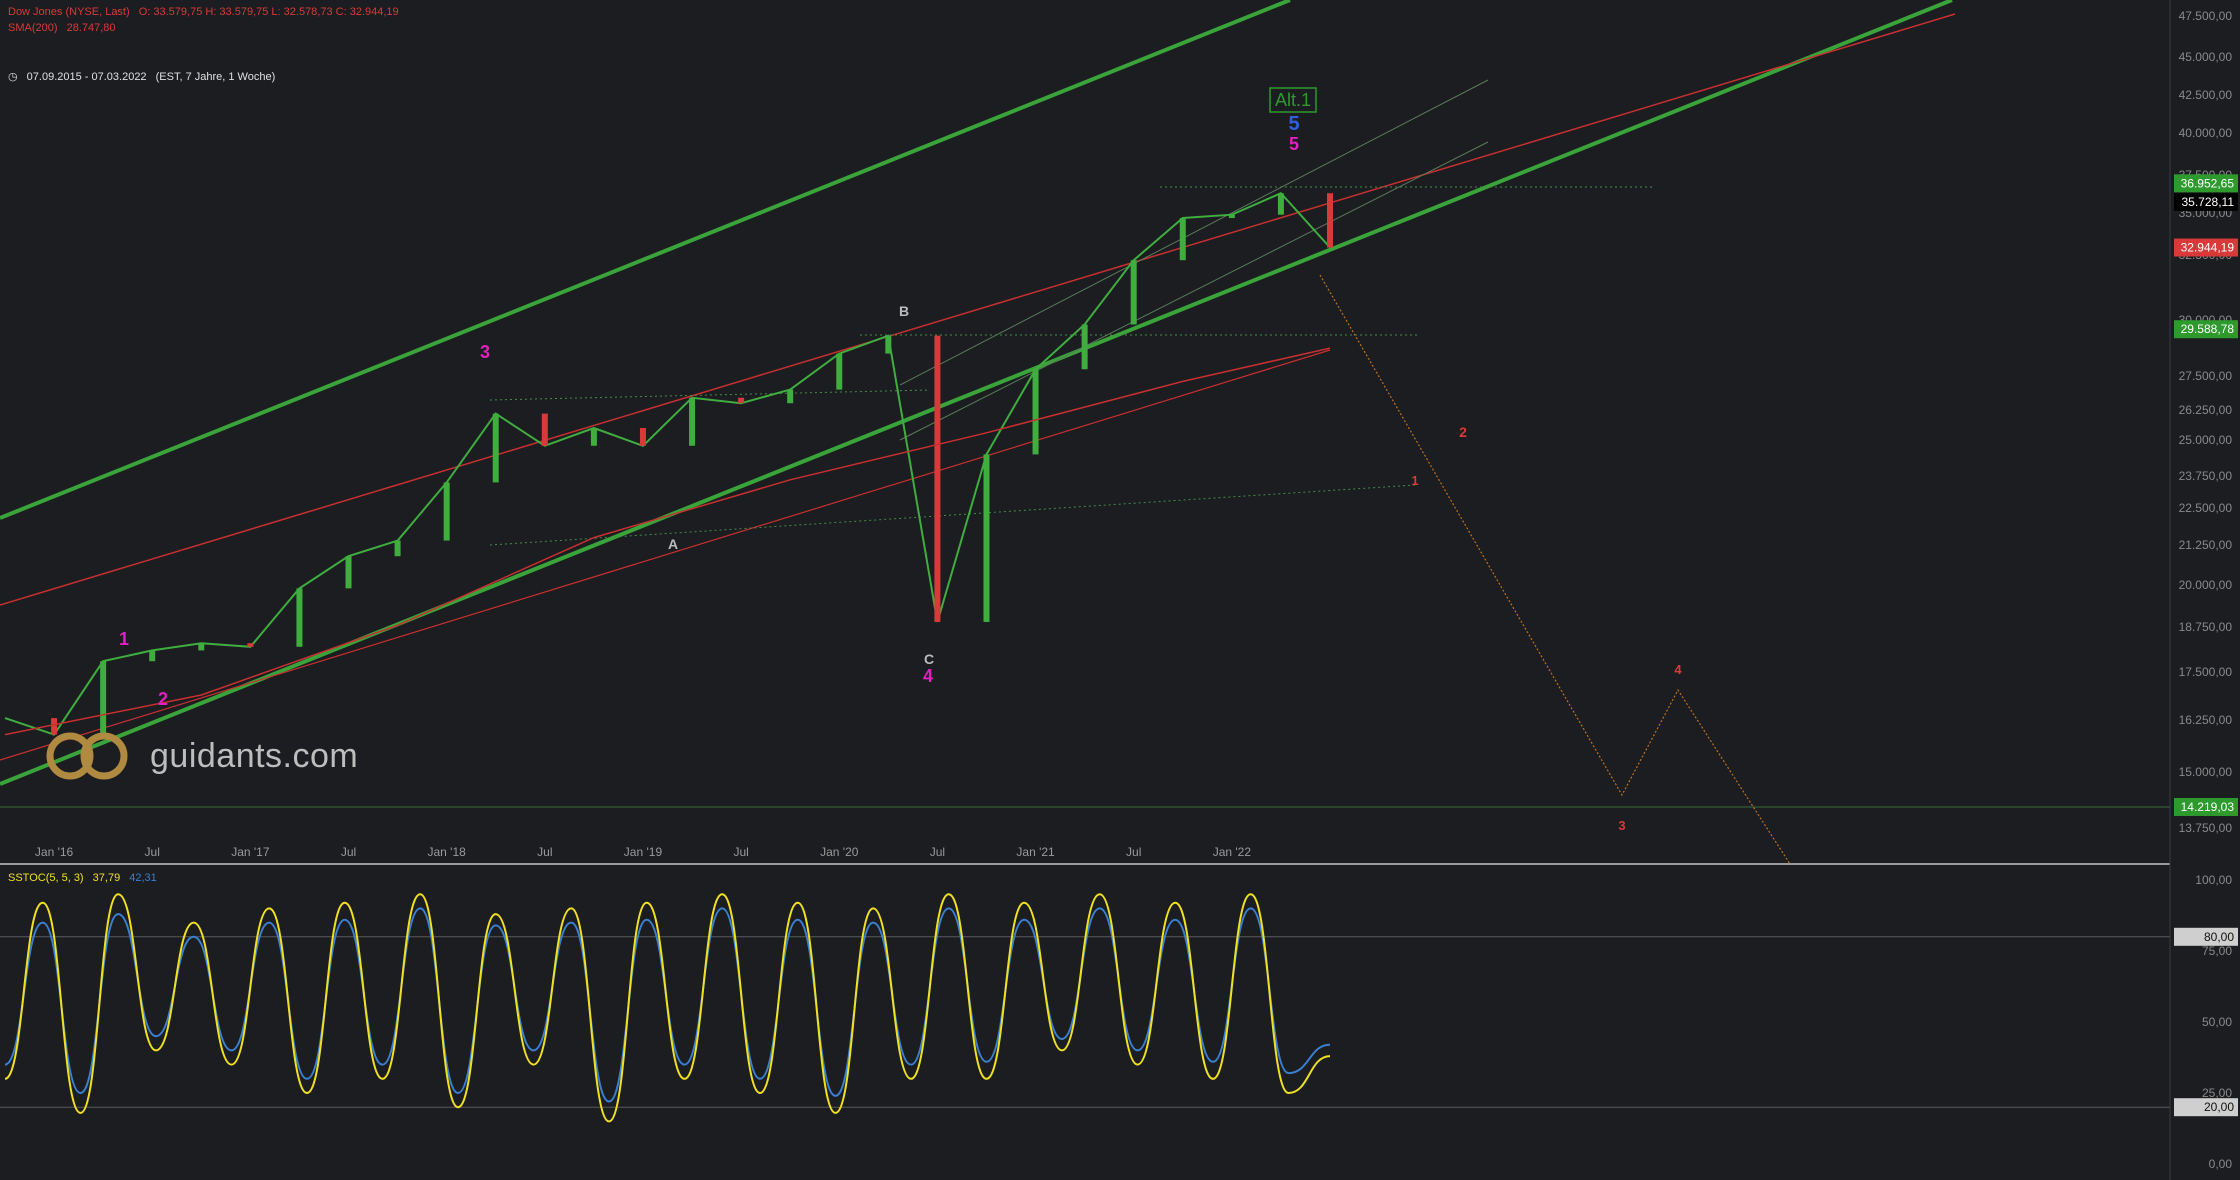 This screenshot has width=2240, height=1180. Describe the element at coordinates (2221, 1164) in the screenshot. I see `stoch-tick-label: 0,00` at that location.